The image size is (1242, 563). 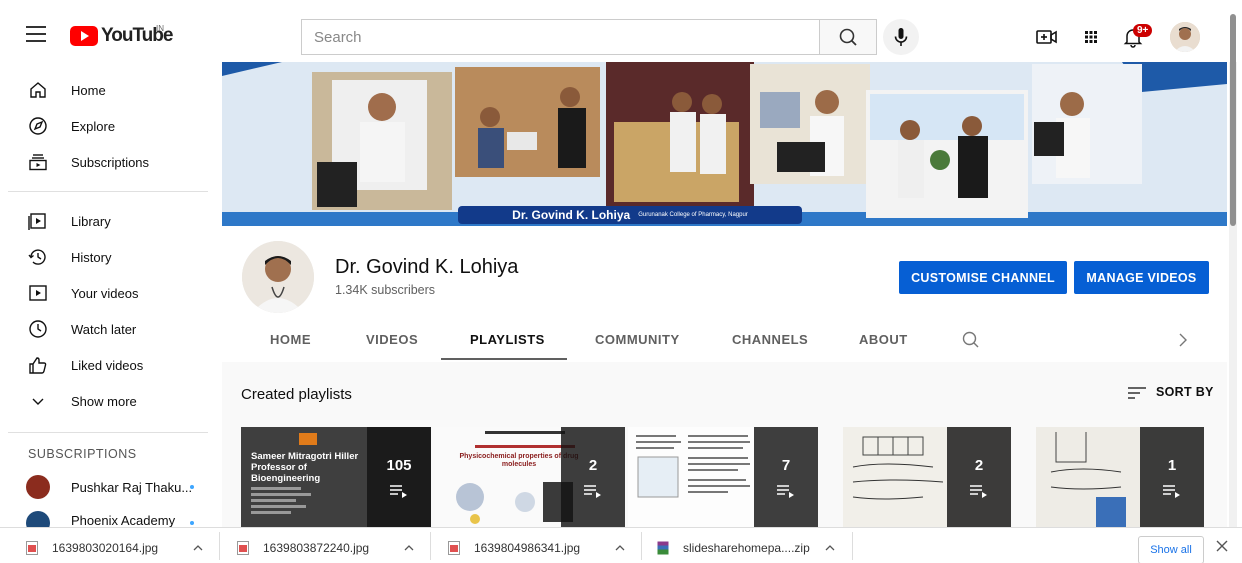 I want to click on avatar-face-icon, so click(x=1185, y=37).